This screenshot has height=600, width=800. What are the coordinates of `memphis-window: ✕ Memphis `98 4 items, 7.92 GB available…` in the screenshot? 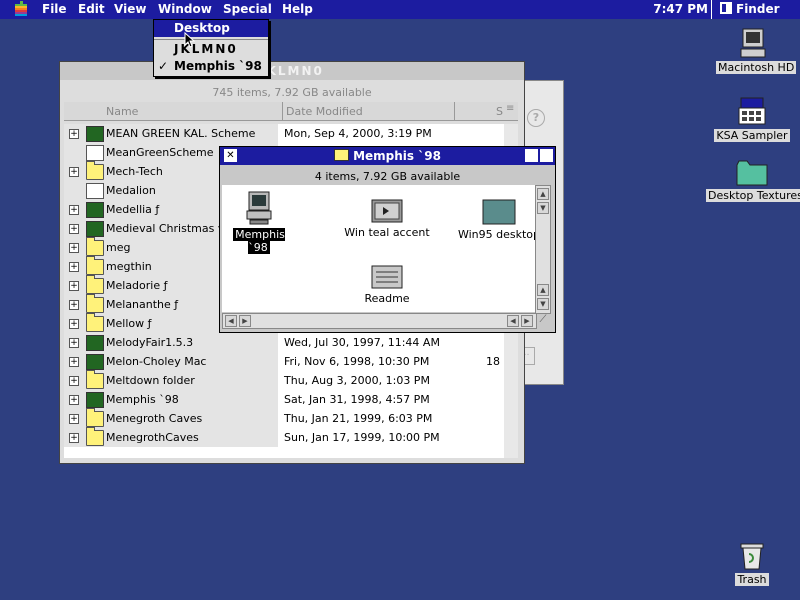 It's located at (387, 239).